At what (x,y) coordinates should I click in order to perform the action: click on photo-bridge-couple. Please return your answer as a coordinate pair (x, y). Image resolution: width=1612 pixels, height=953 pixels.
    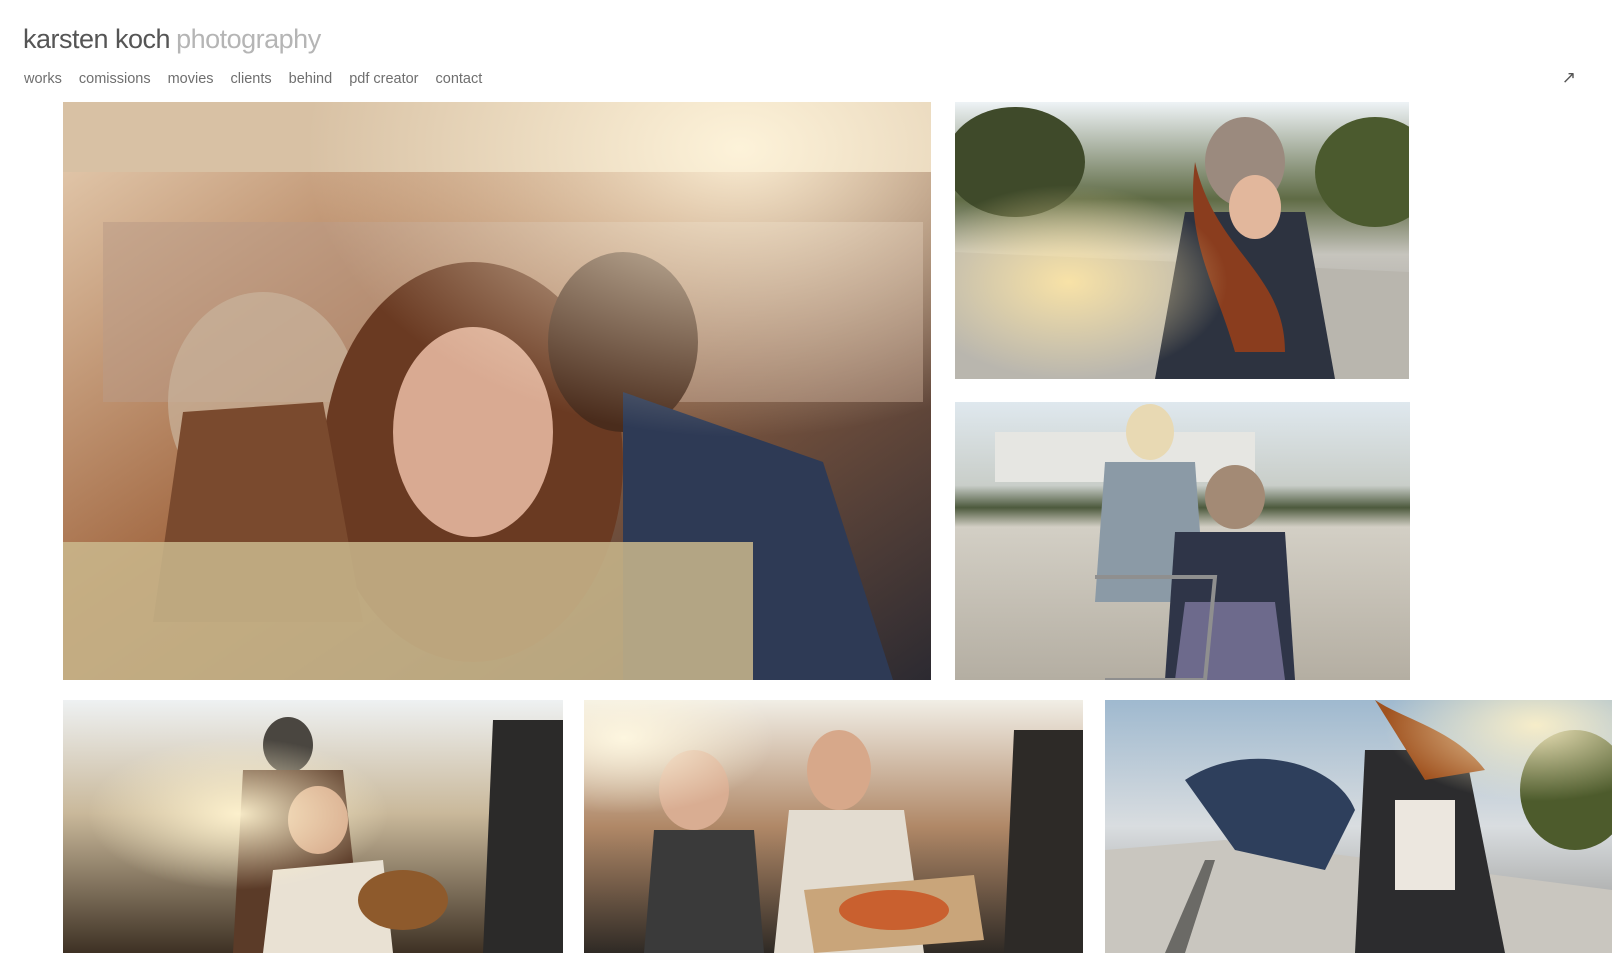
    Looking at the image, I should click on (1182, 240).